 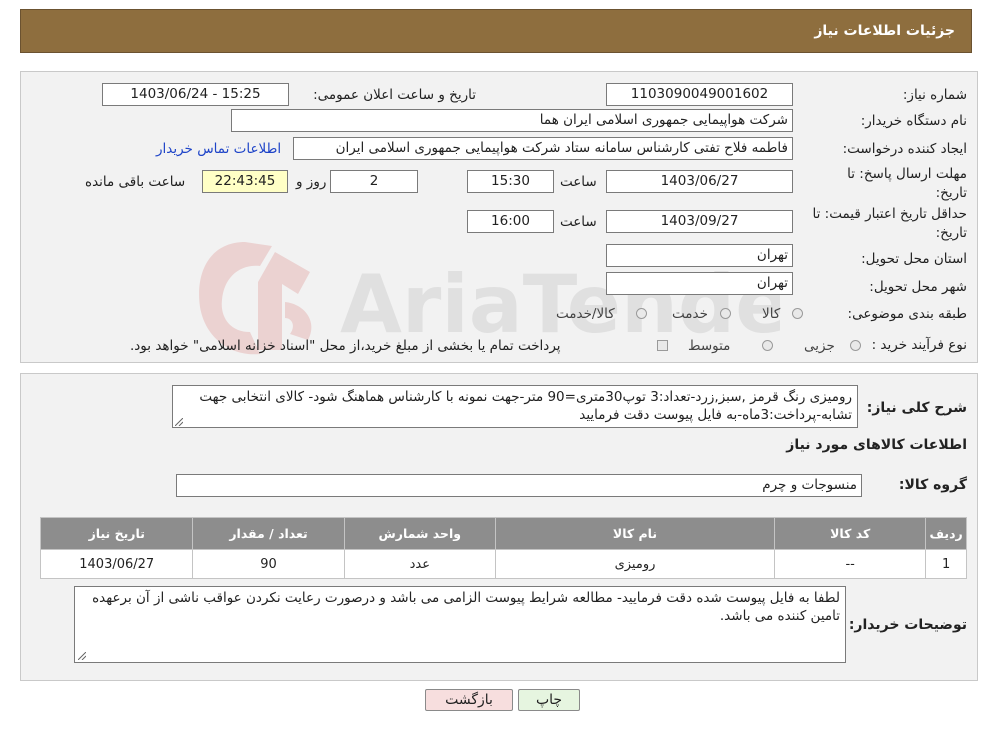 I want to click on table-row: 1 -- رومیزی عدد 90 1403/06/27, so click(x=503, y=564).